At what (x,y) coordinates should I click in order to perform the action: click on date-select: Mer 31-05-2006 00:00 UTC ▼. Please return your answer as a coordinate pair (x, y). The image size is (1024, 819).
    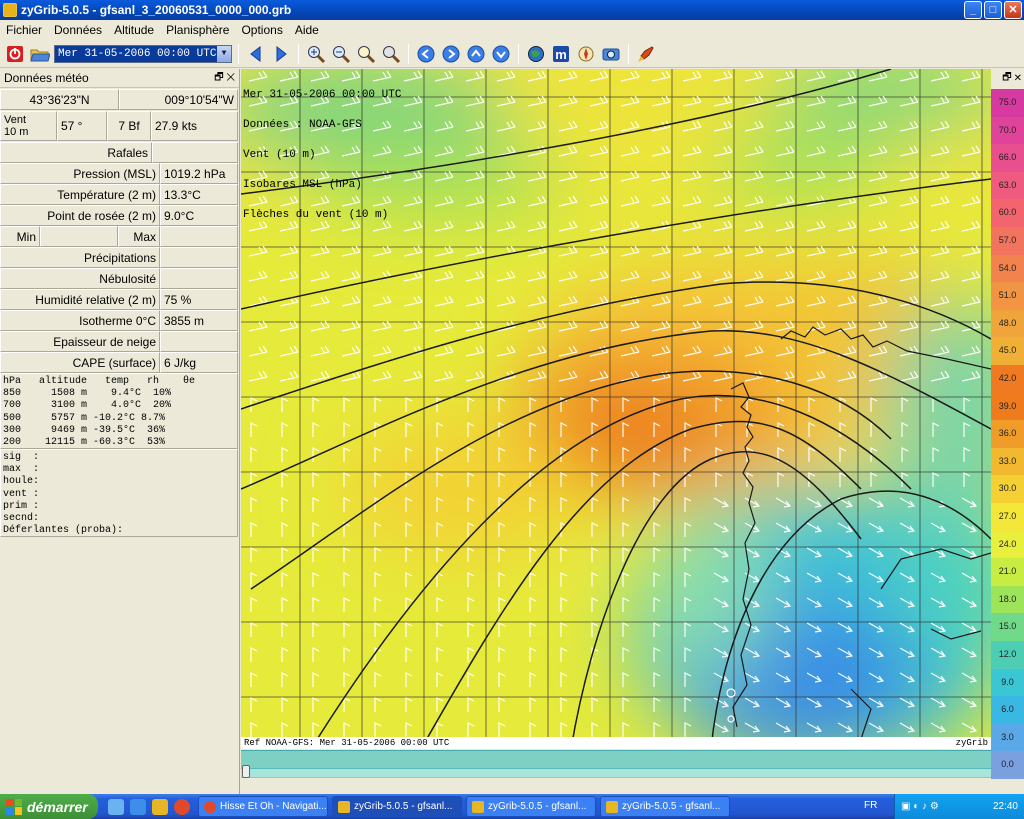
    Looking at the image, I should click on (143, 53).